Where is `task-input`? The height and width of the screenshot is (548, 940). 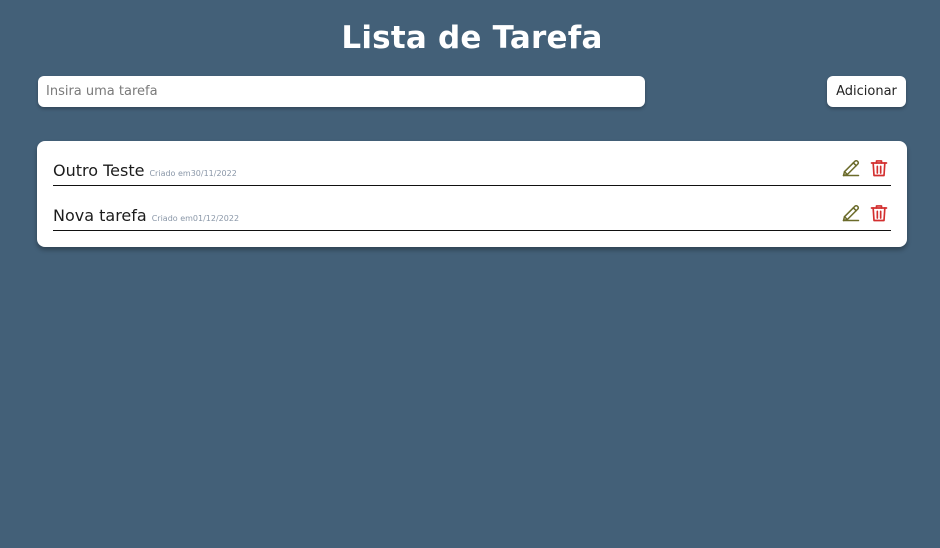
task-input is located at coordinates (341, 91).